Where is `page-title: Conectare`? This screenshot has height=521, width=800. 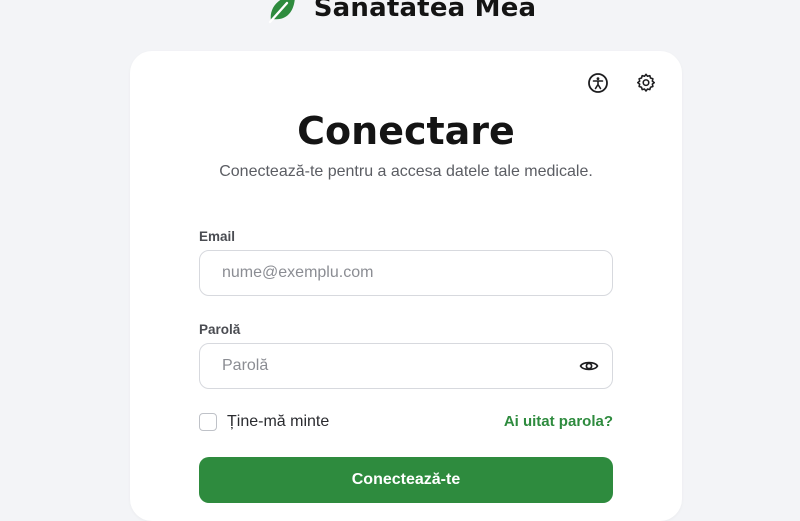 page-title: Conectare is located at coordinates (406, 131).